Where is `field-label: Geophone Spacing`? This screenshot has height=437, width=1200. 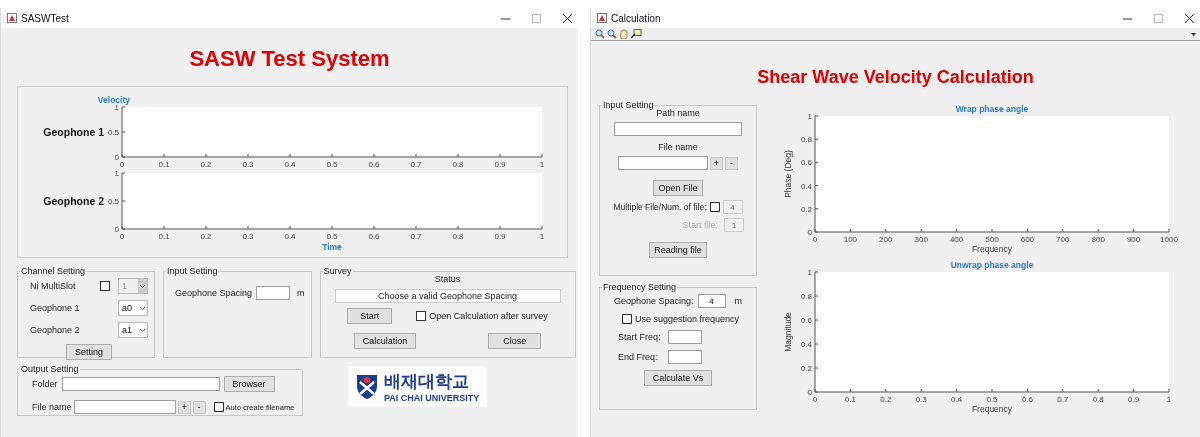 field-label: Geophone Spacing is located at coordinates (214, 293).